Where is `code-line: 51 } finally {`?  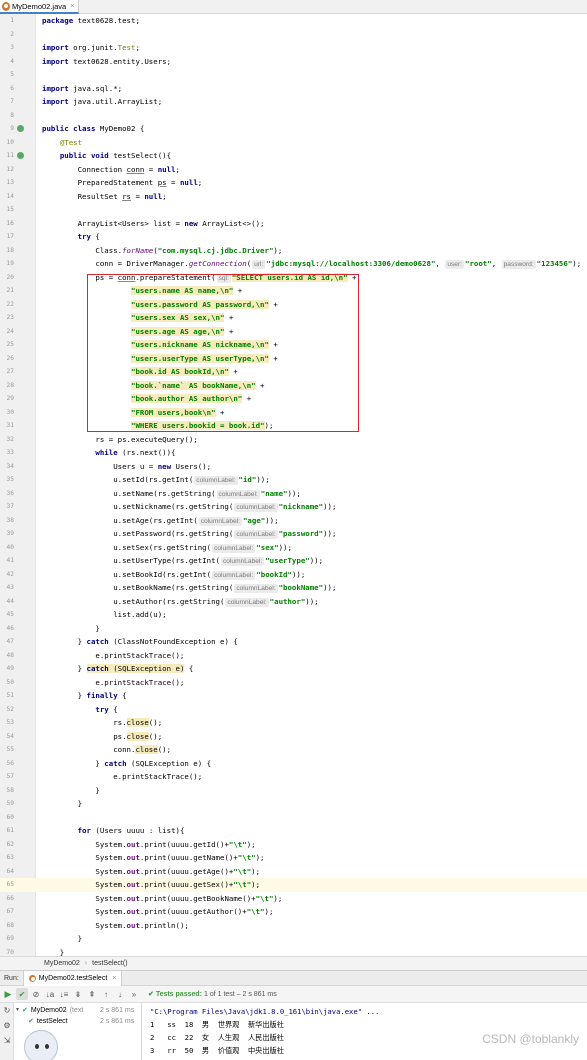
code-line: 51 } finally { is located at coordinates (293, 696).